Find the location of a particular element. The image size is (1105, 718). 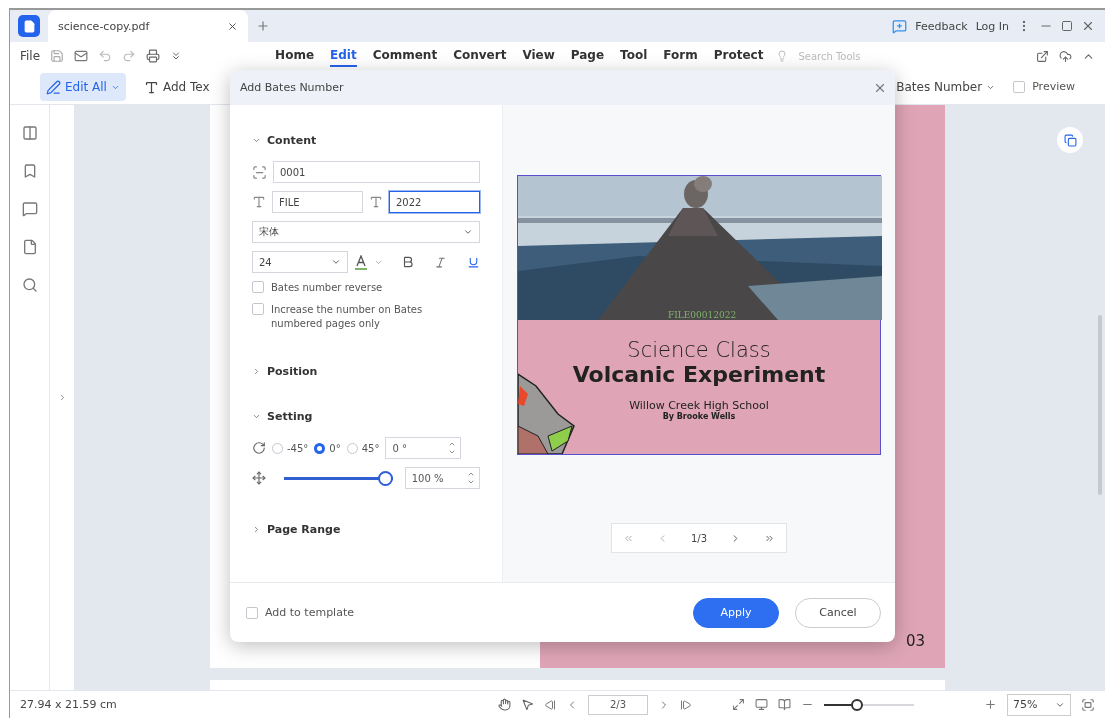

hand-icon is located at coordinates (504, 704).